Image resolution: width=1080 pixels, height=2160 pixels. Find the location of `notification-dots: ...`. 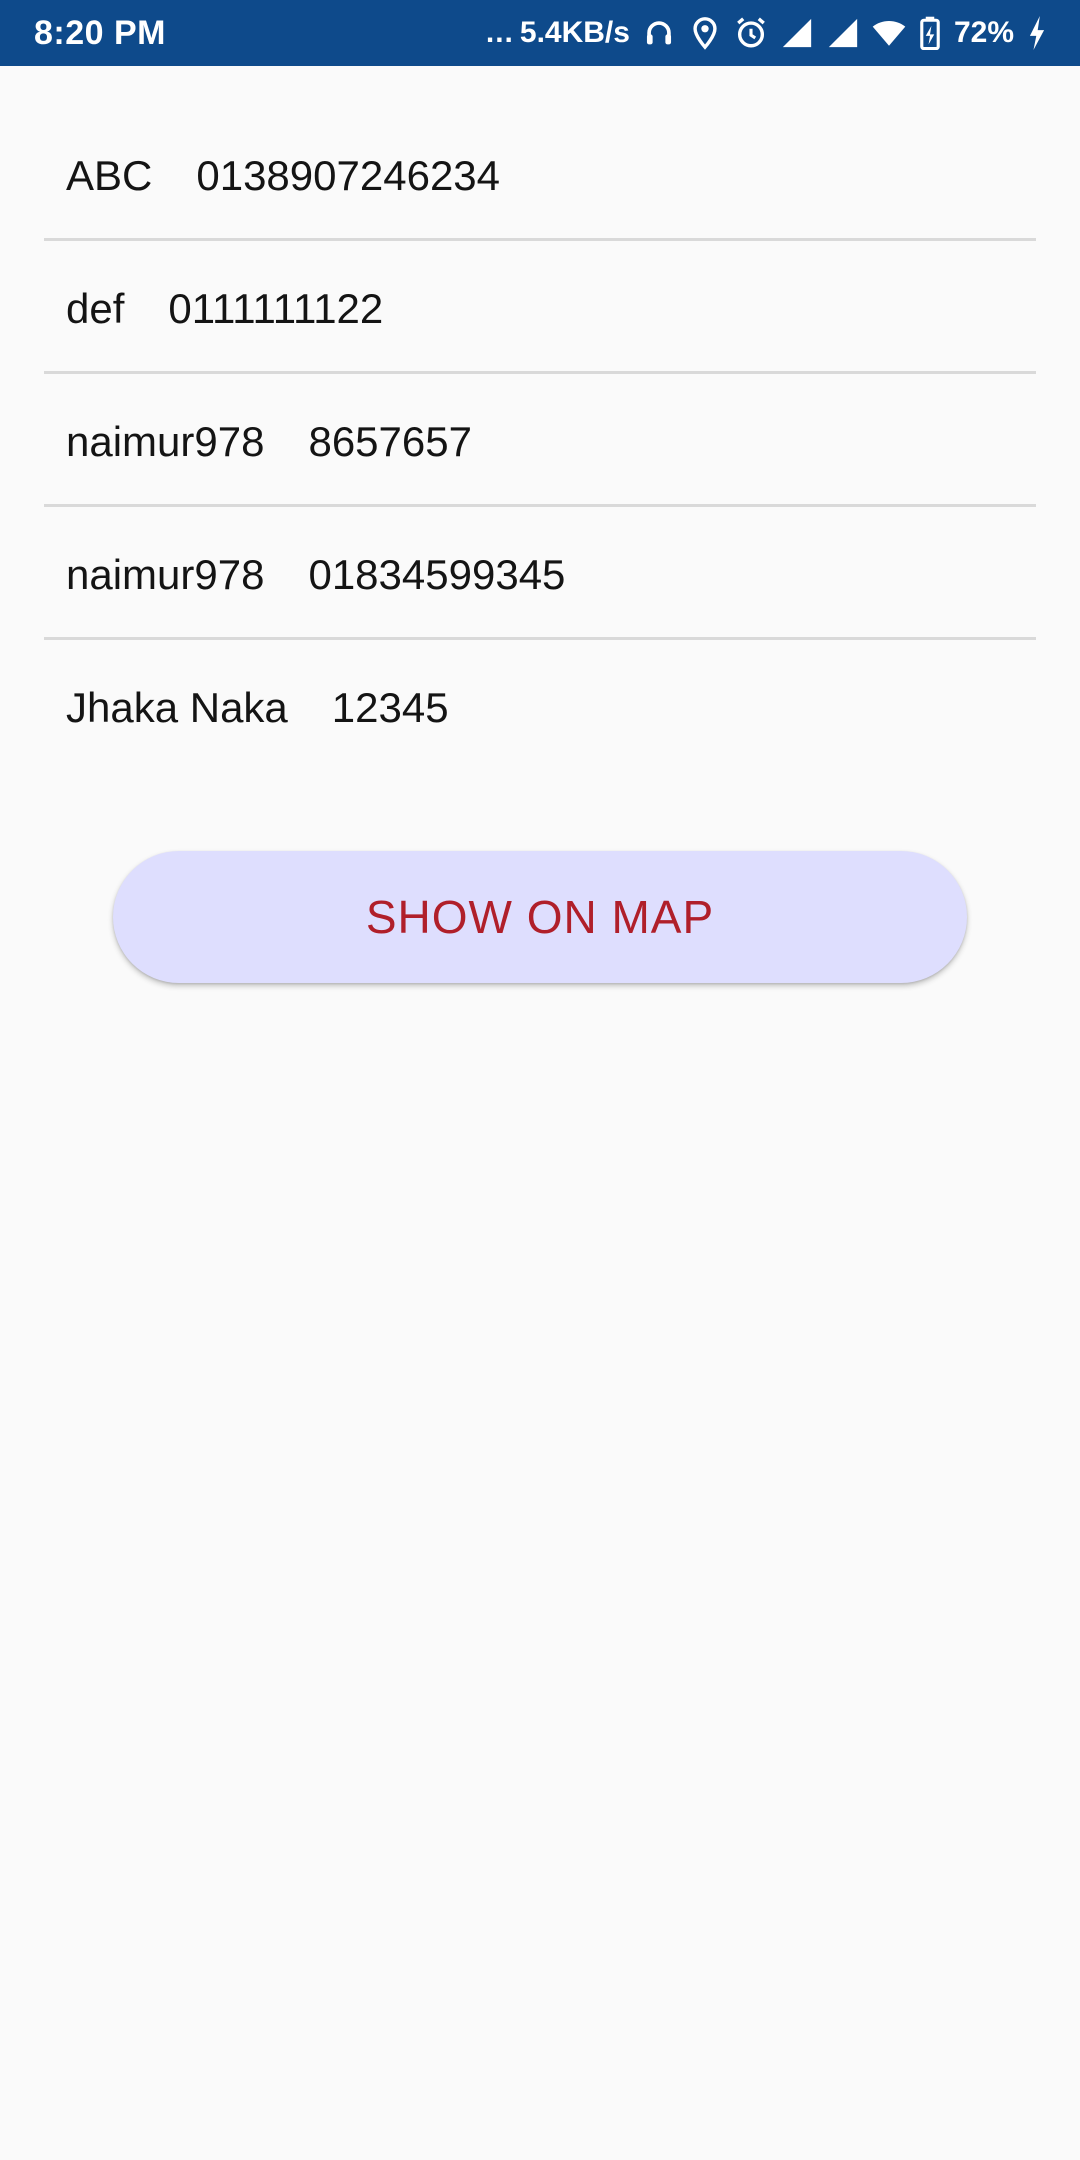

notification-dots: ... is located at coordinates (499, 32).